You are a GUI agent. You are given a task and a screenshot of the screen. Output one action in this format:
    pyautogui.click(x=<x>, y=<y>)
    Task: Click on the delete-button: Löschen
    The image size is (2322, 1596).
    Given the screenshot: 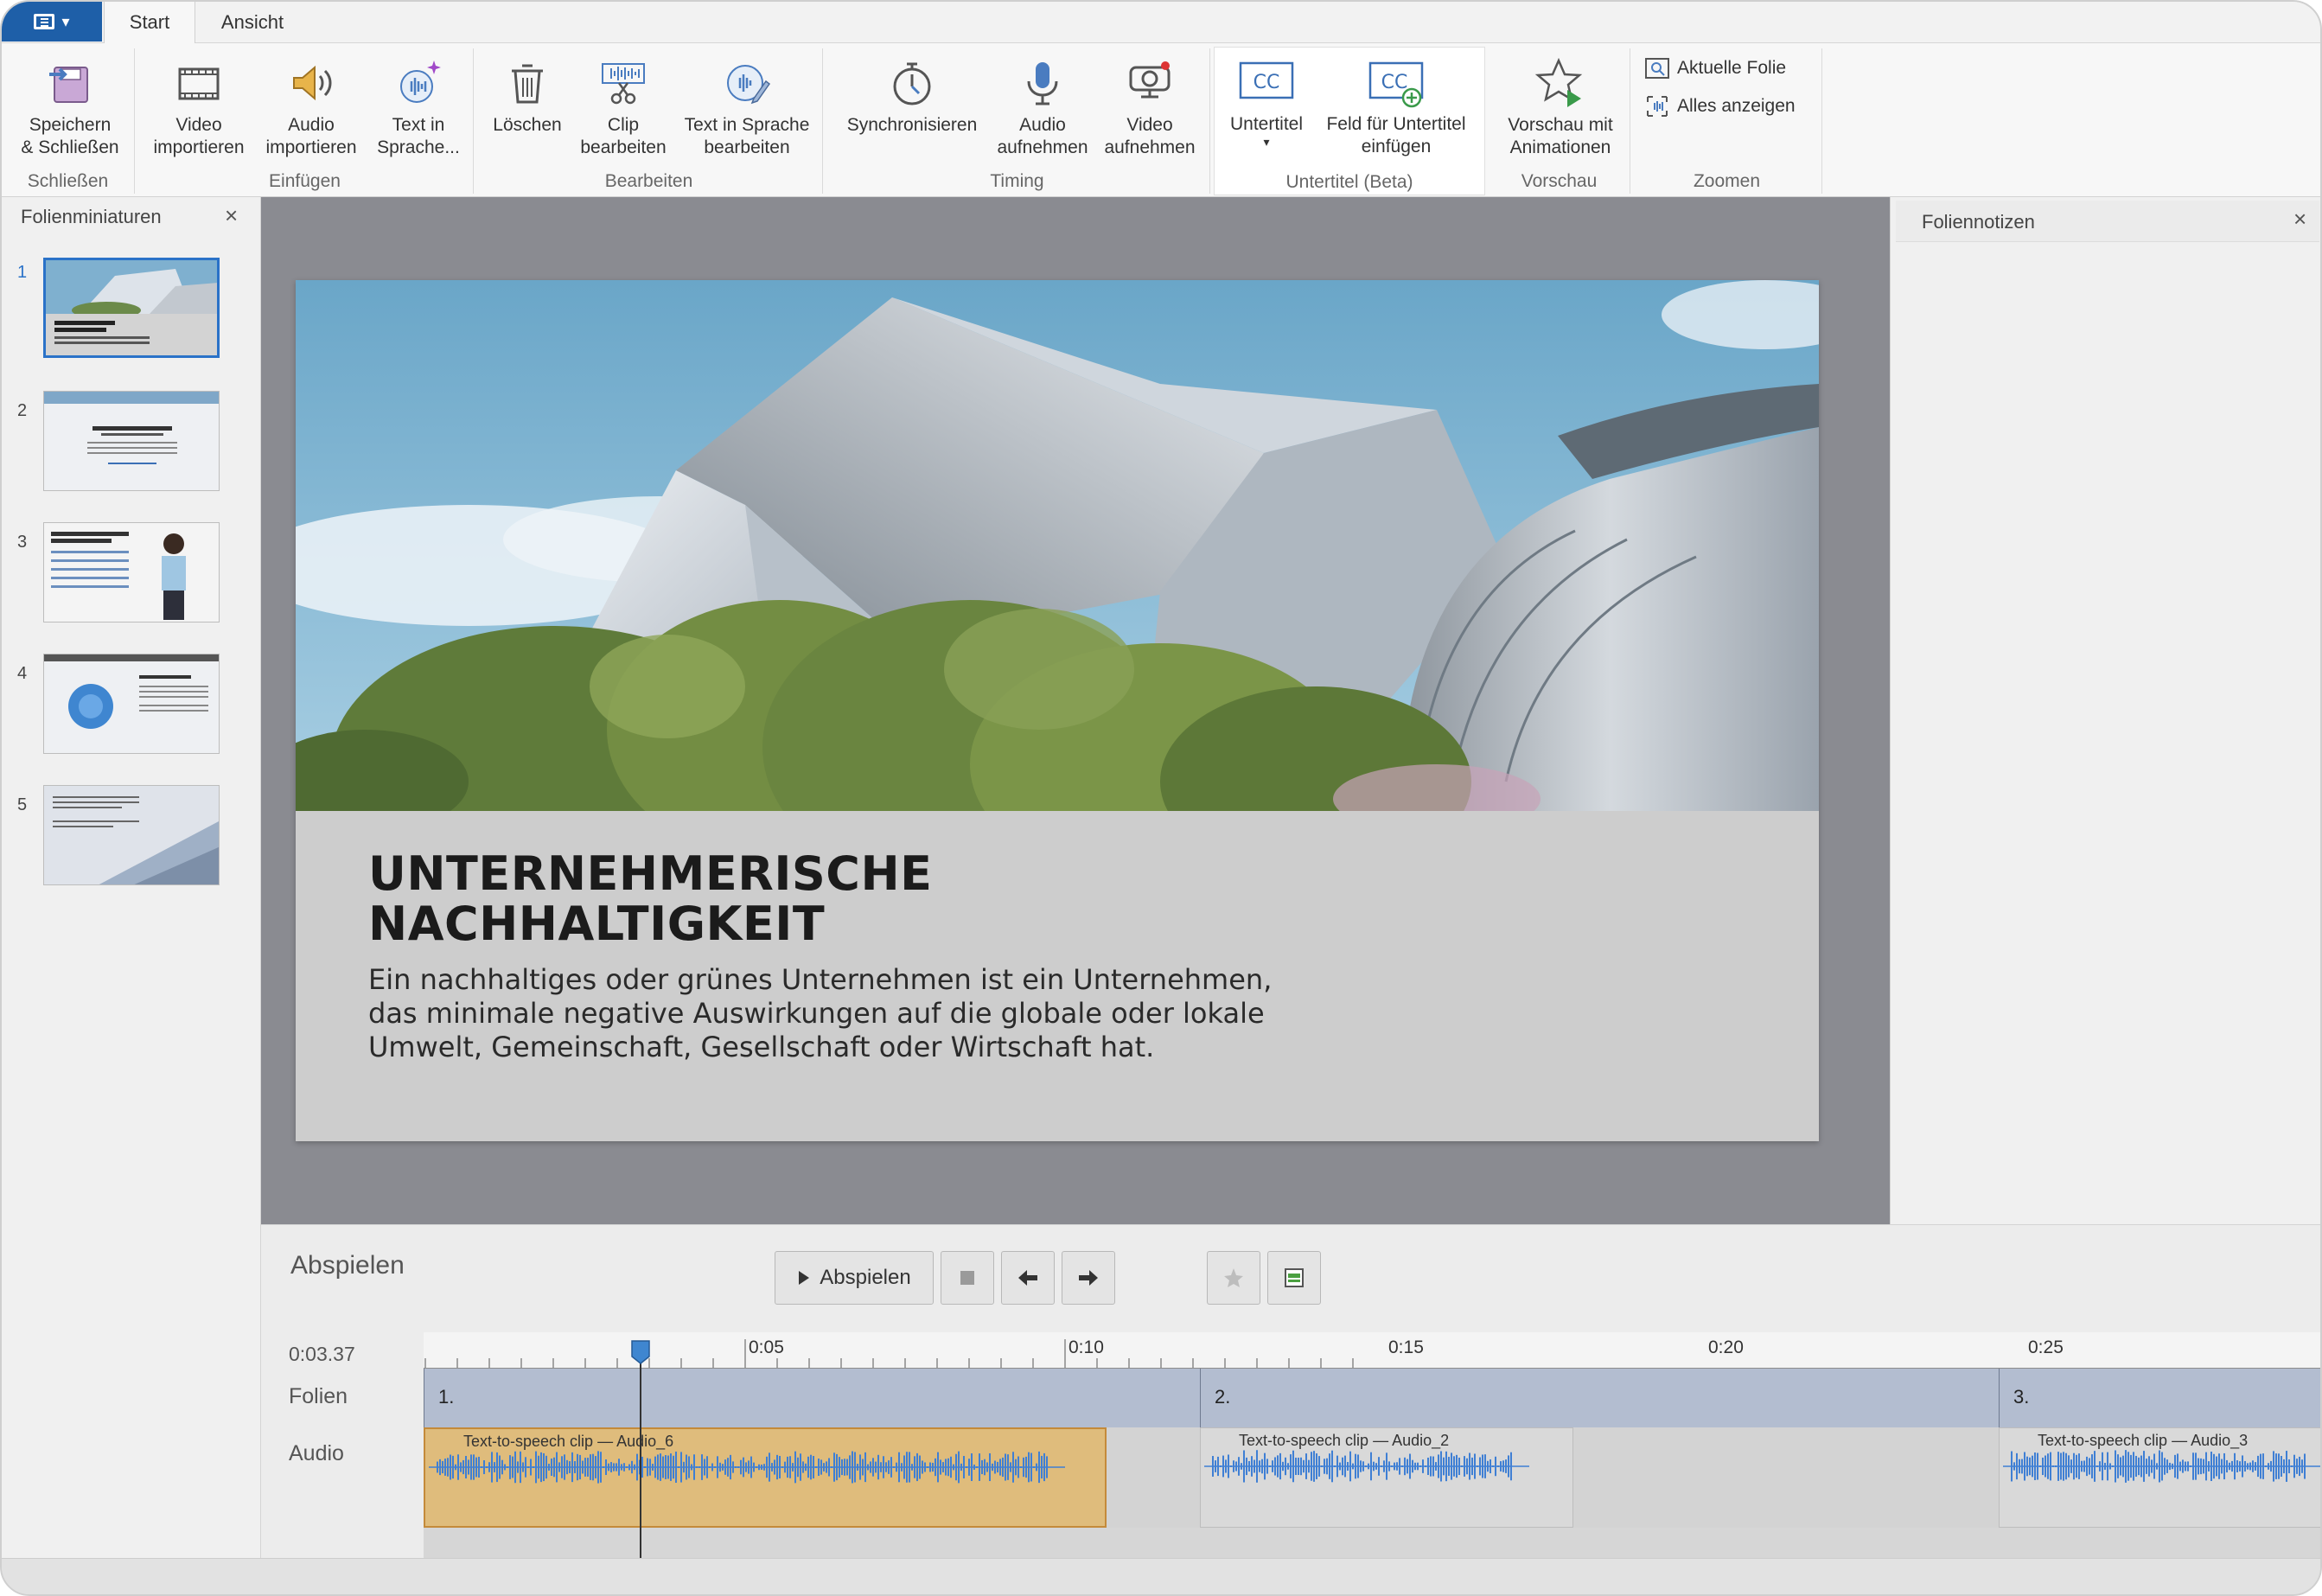 What is the action you would take?
    pyautogui.click(x=527, y=96)
    